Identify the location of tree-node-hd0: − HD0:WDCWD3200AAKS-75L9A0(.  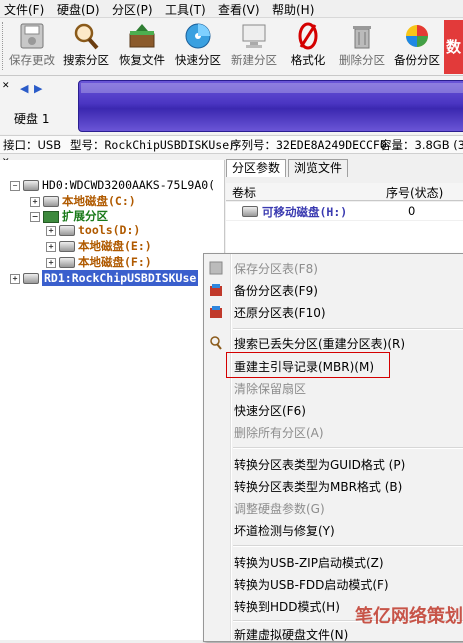
(112, 185).